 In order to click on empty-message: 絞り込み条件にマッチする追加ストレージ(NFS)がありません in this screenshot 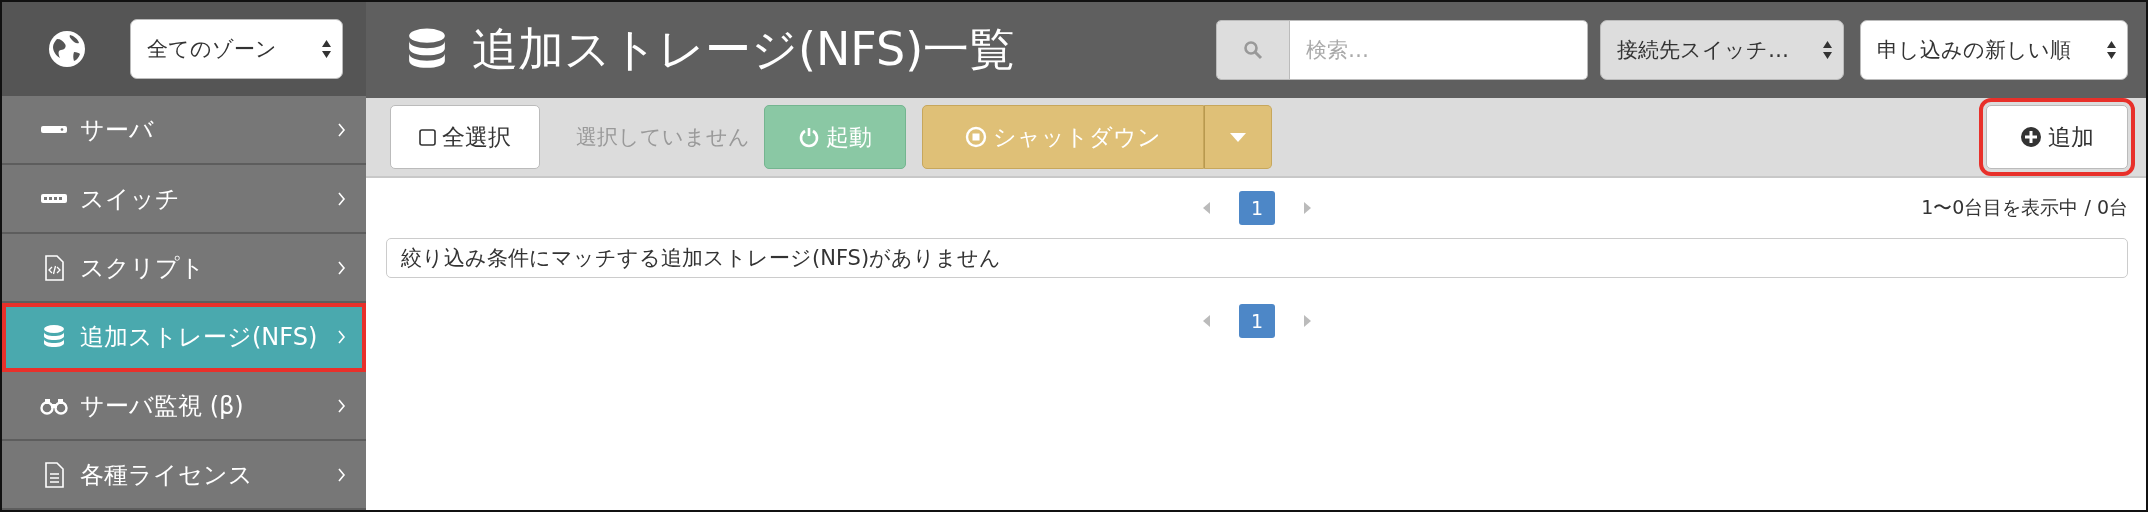, I will do `click(1257, 258)`.